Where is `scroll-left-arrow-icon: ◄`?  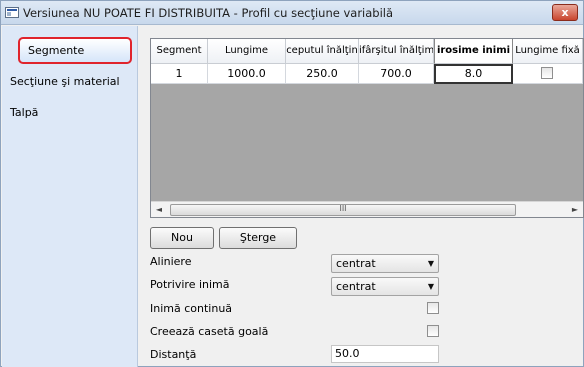
scroll-left-arrow-icon: ◄ is located at coordinates (159, 210).